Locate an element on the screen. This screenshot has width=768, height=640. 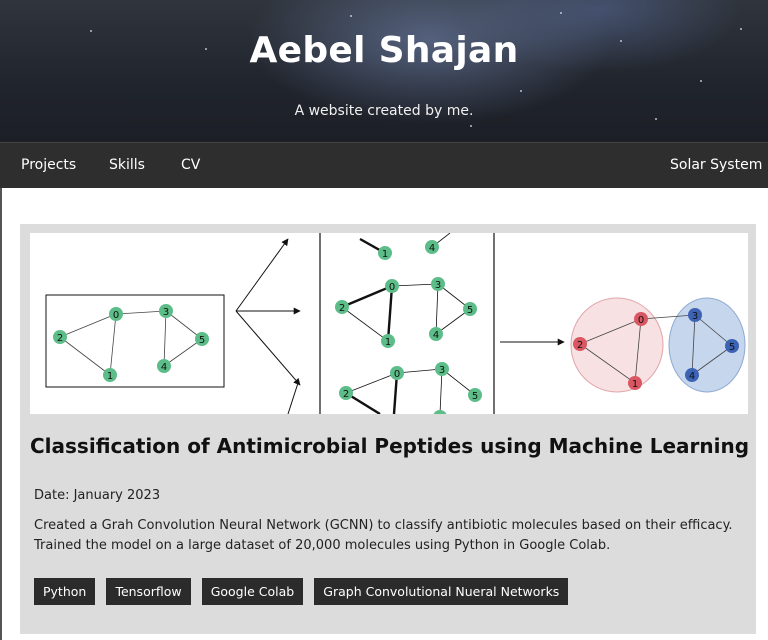
tag-graph-convolutional-networks: Graph Convolutional Nueral Networks is located at coordinates (441, 591).